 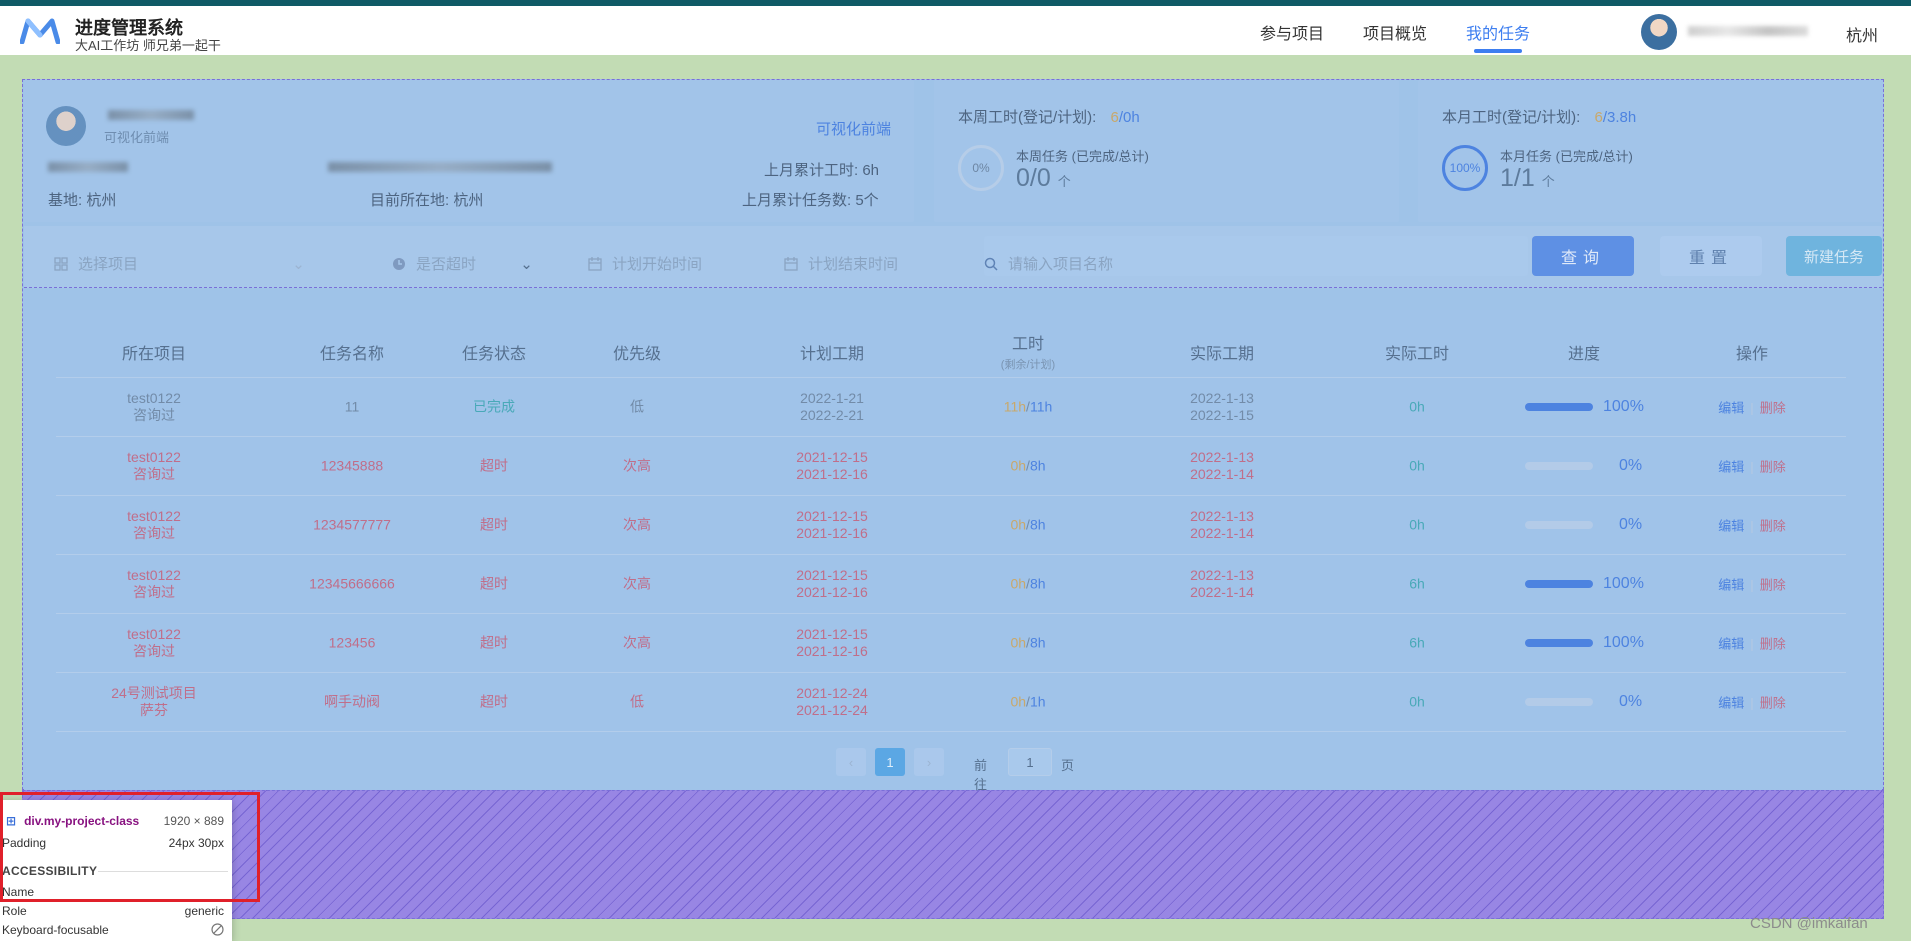 What do you see at coordinates (1222, 398) in the screenshot?
I see `cell-actual-start: 2022-1-13` at bounding box center [1222, 398].